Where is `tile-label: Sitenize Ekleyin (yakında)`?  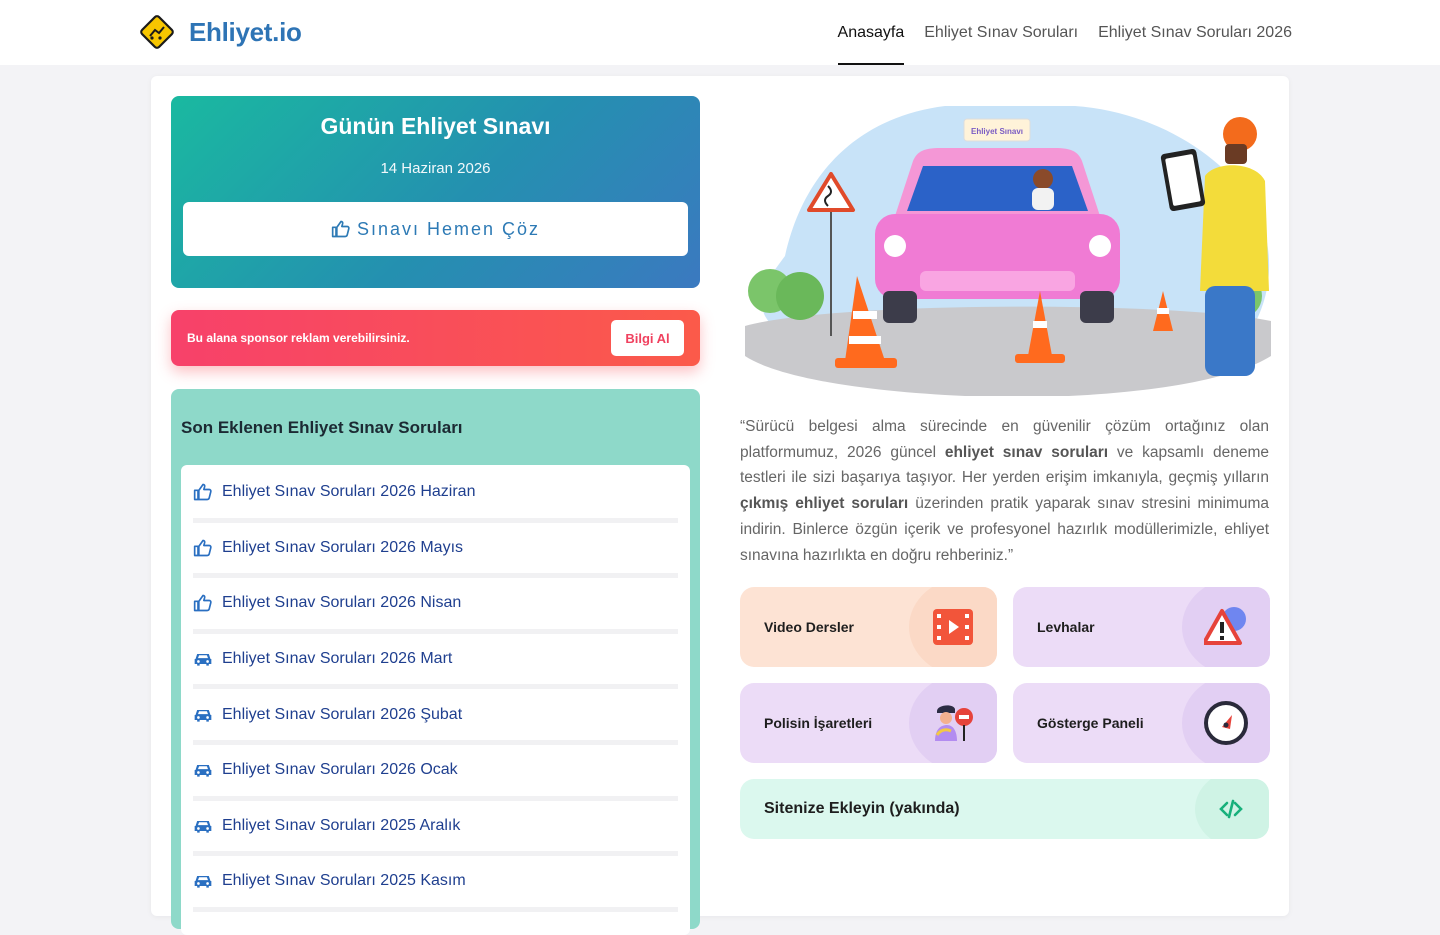
tile-label: Sitenize Ekleyin (yakında) is located at coordinates (862, 808).